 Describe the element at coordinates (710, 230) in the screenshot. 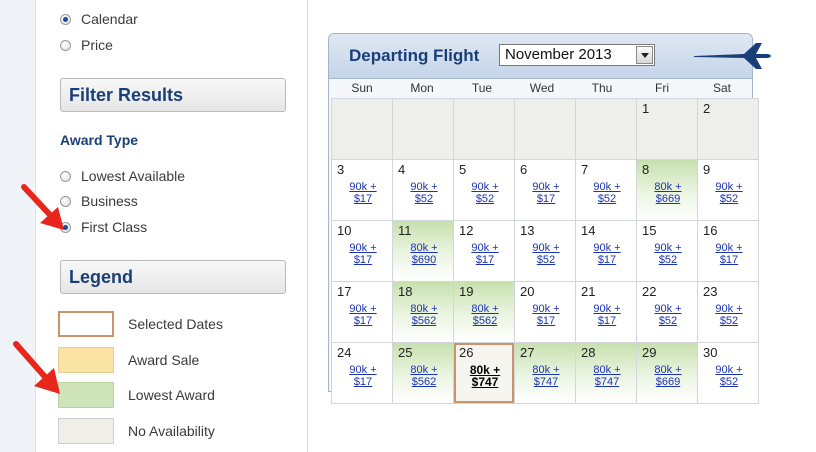

I see `day-number: 16` at that location.